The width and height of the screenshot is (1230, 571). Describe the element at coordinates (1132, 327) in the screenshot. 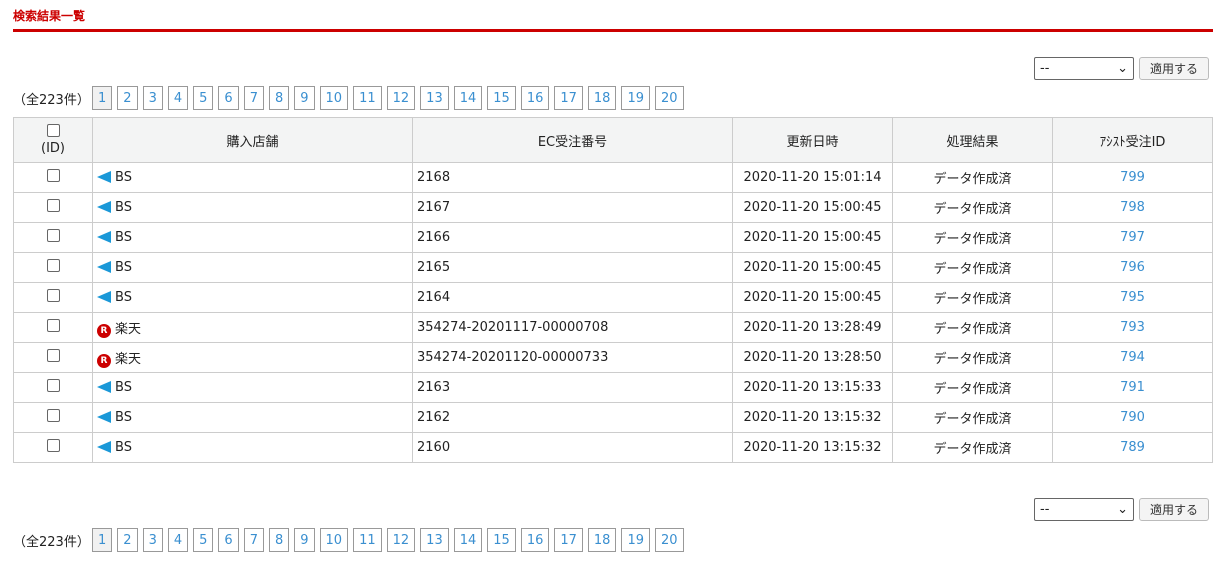

I see `assist-id-link: 793` at that location.